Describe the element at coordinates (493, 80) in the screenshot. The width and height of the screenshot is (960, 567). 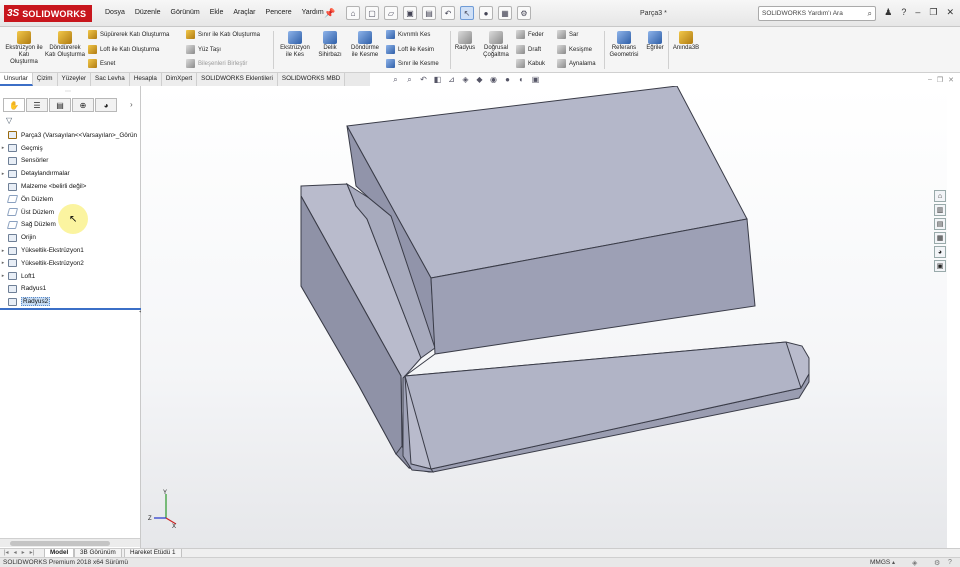
I see `hide-show-items-icon: ◉` at that location.